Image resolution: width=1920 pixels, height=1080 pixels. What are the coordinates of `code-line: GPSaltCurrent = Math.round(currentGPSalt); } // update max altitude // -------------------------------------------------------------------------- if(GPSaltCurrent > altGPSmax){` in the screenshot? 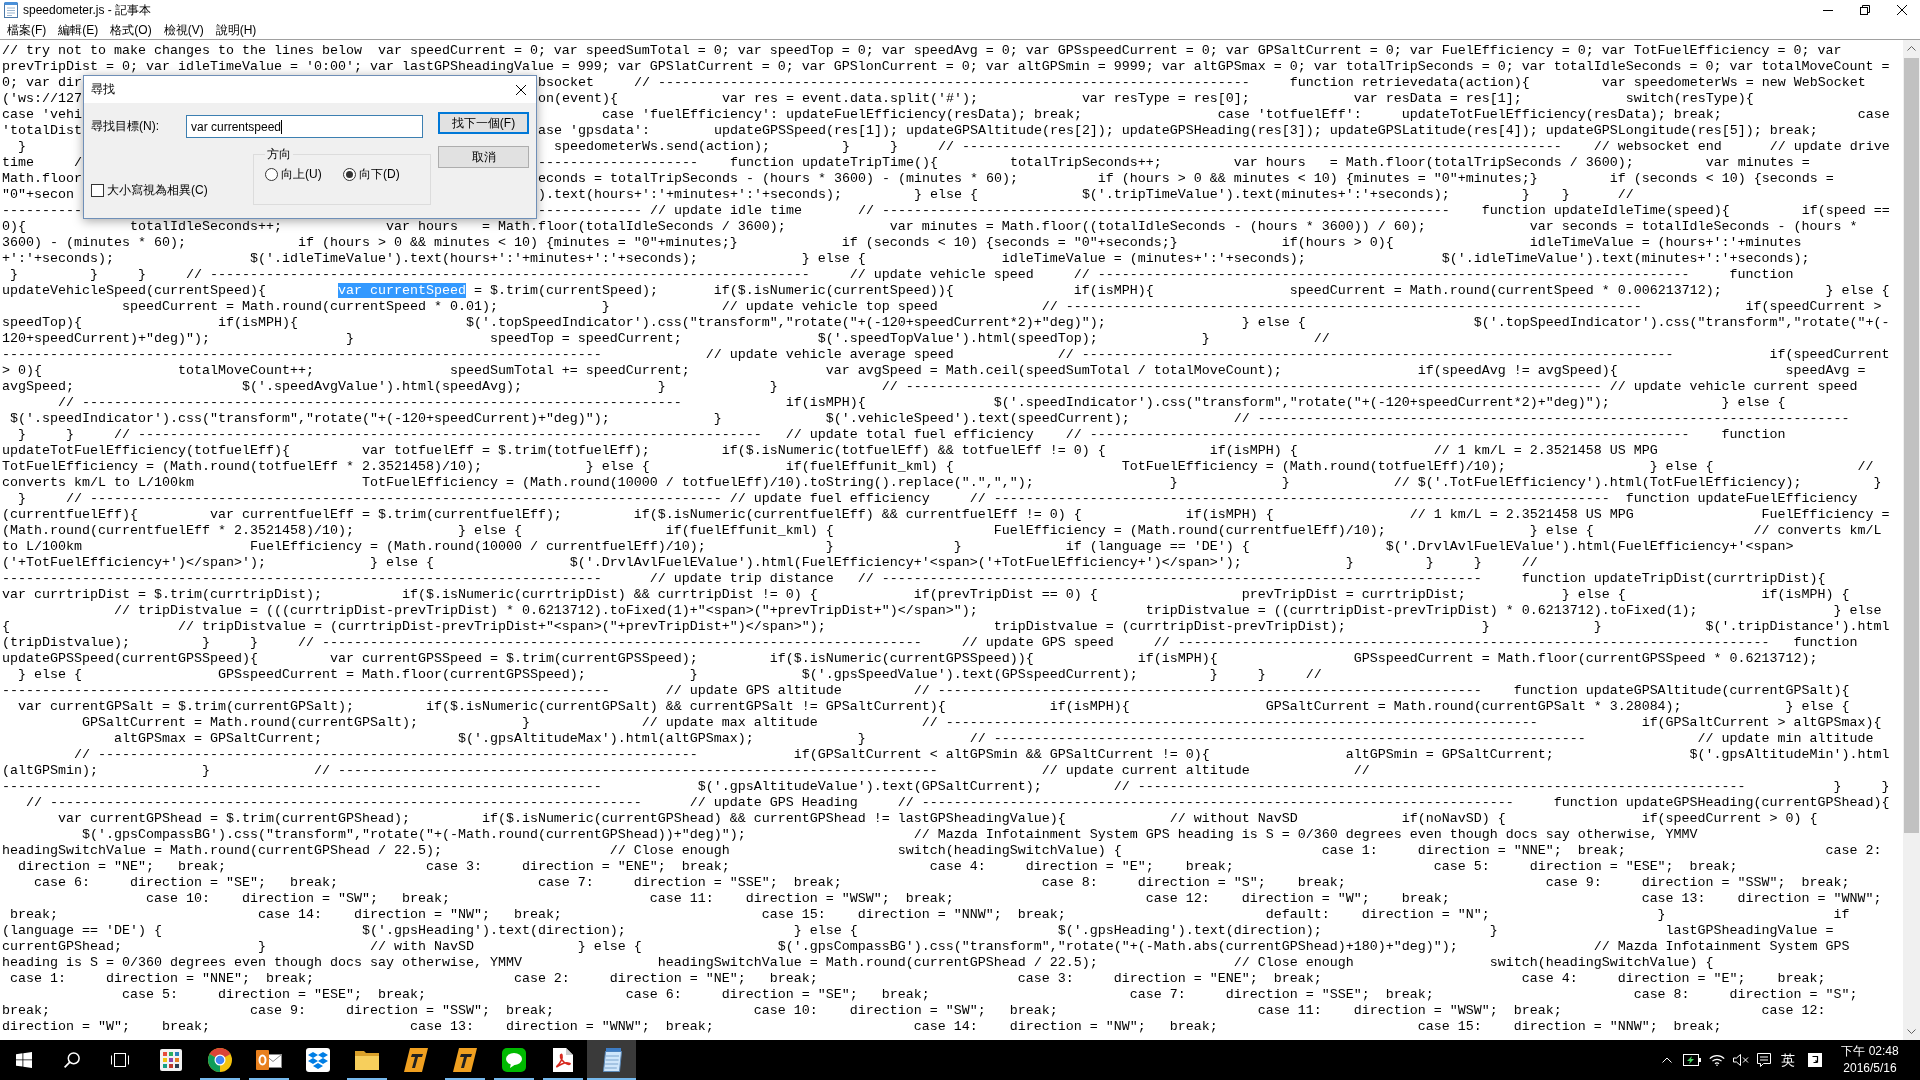 It's located at (981, 722).